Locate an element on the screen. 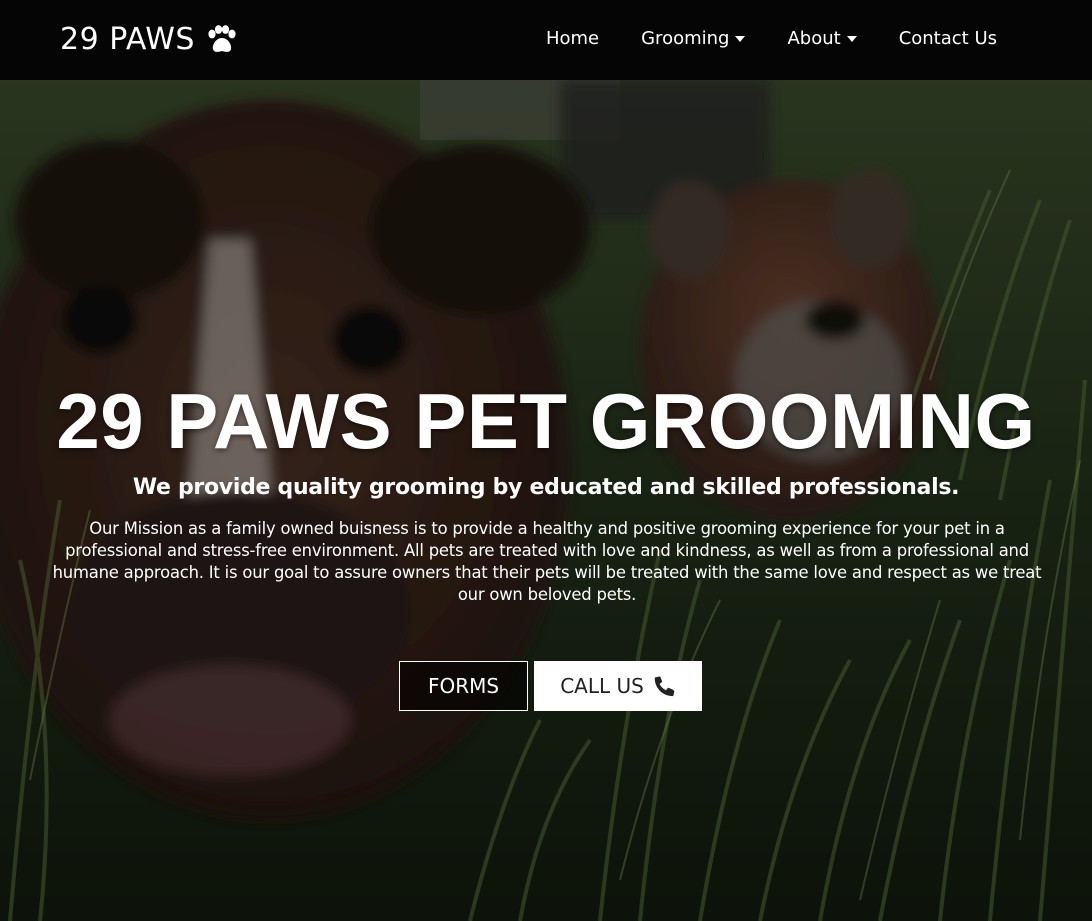 The image size is (1092, 921). main-nav: Home Grooming About Contact Us is located at coordinates (771, 38).